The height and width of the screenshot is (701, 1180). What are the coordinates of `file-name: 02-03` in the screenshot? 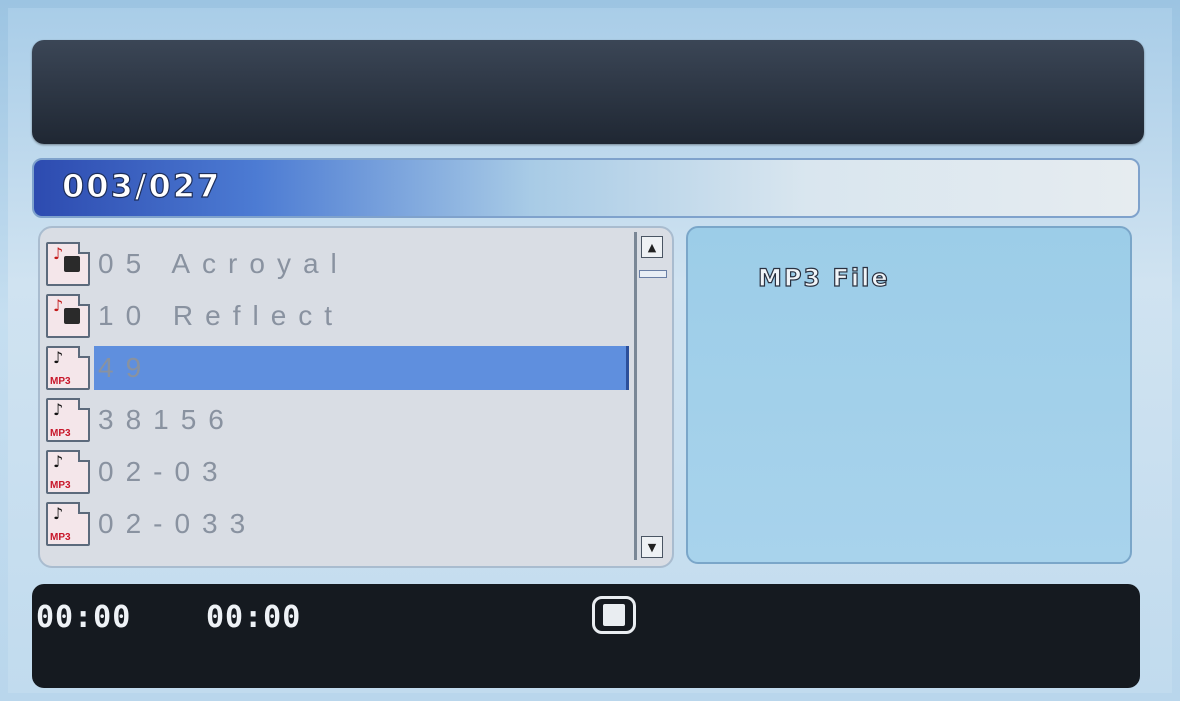 It's located at (164, 471).